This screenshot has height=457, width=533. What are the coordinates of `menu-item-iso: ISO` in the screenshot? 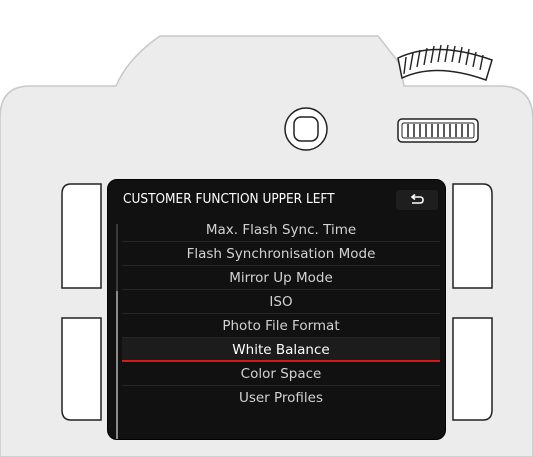 It's located at (281, 302).